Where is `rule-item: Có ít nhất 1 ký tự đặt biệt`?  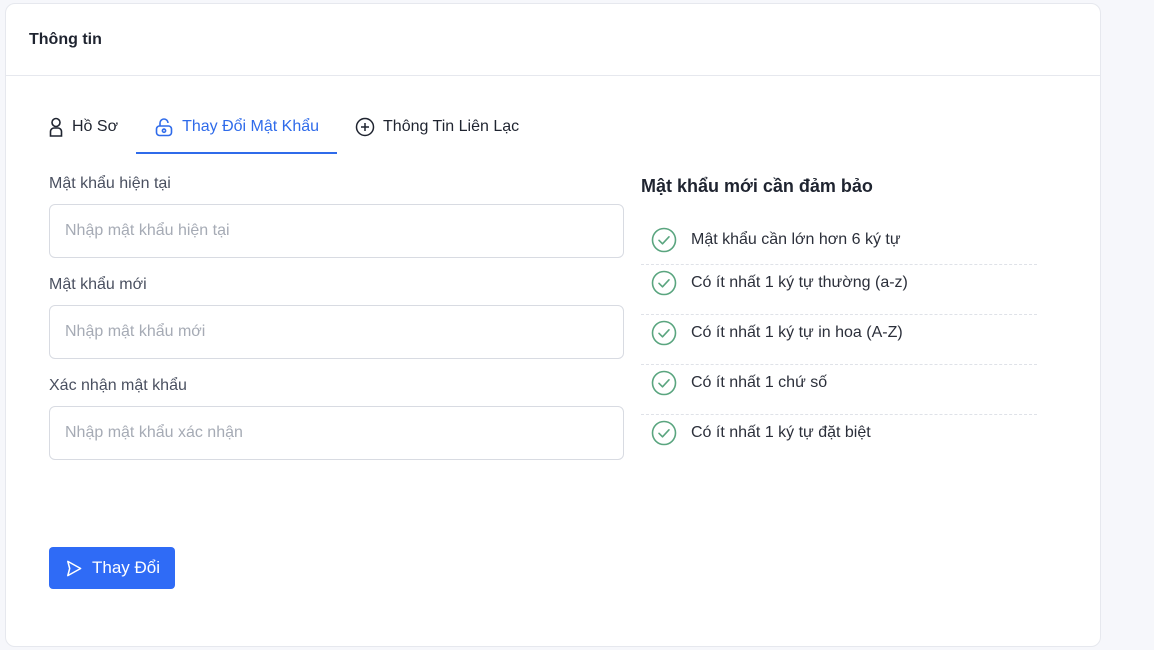
rule-item: Có ít nhất 1 ký tự đặt biệt is located at coordinates (839, 433).